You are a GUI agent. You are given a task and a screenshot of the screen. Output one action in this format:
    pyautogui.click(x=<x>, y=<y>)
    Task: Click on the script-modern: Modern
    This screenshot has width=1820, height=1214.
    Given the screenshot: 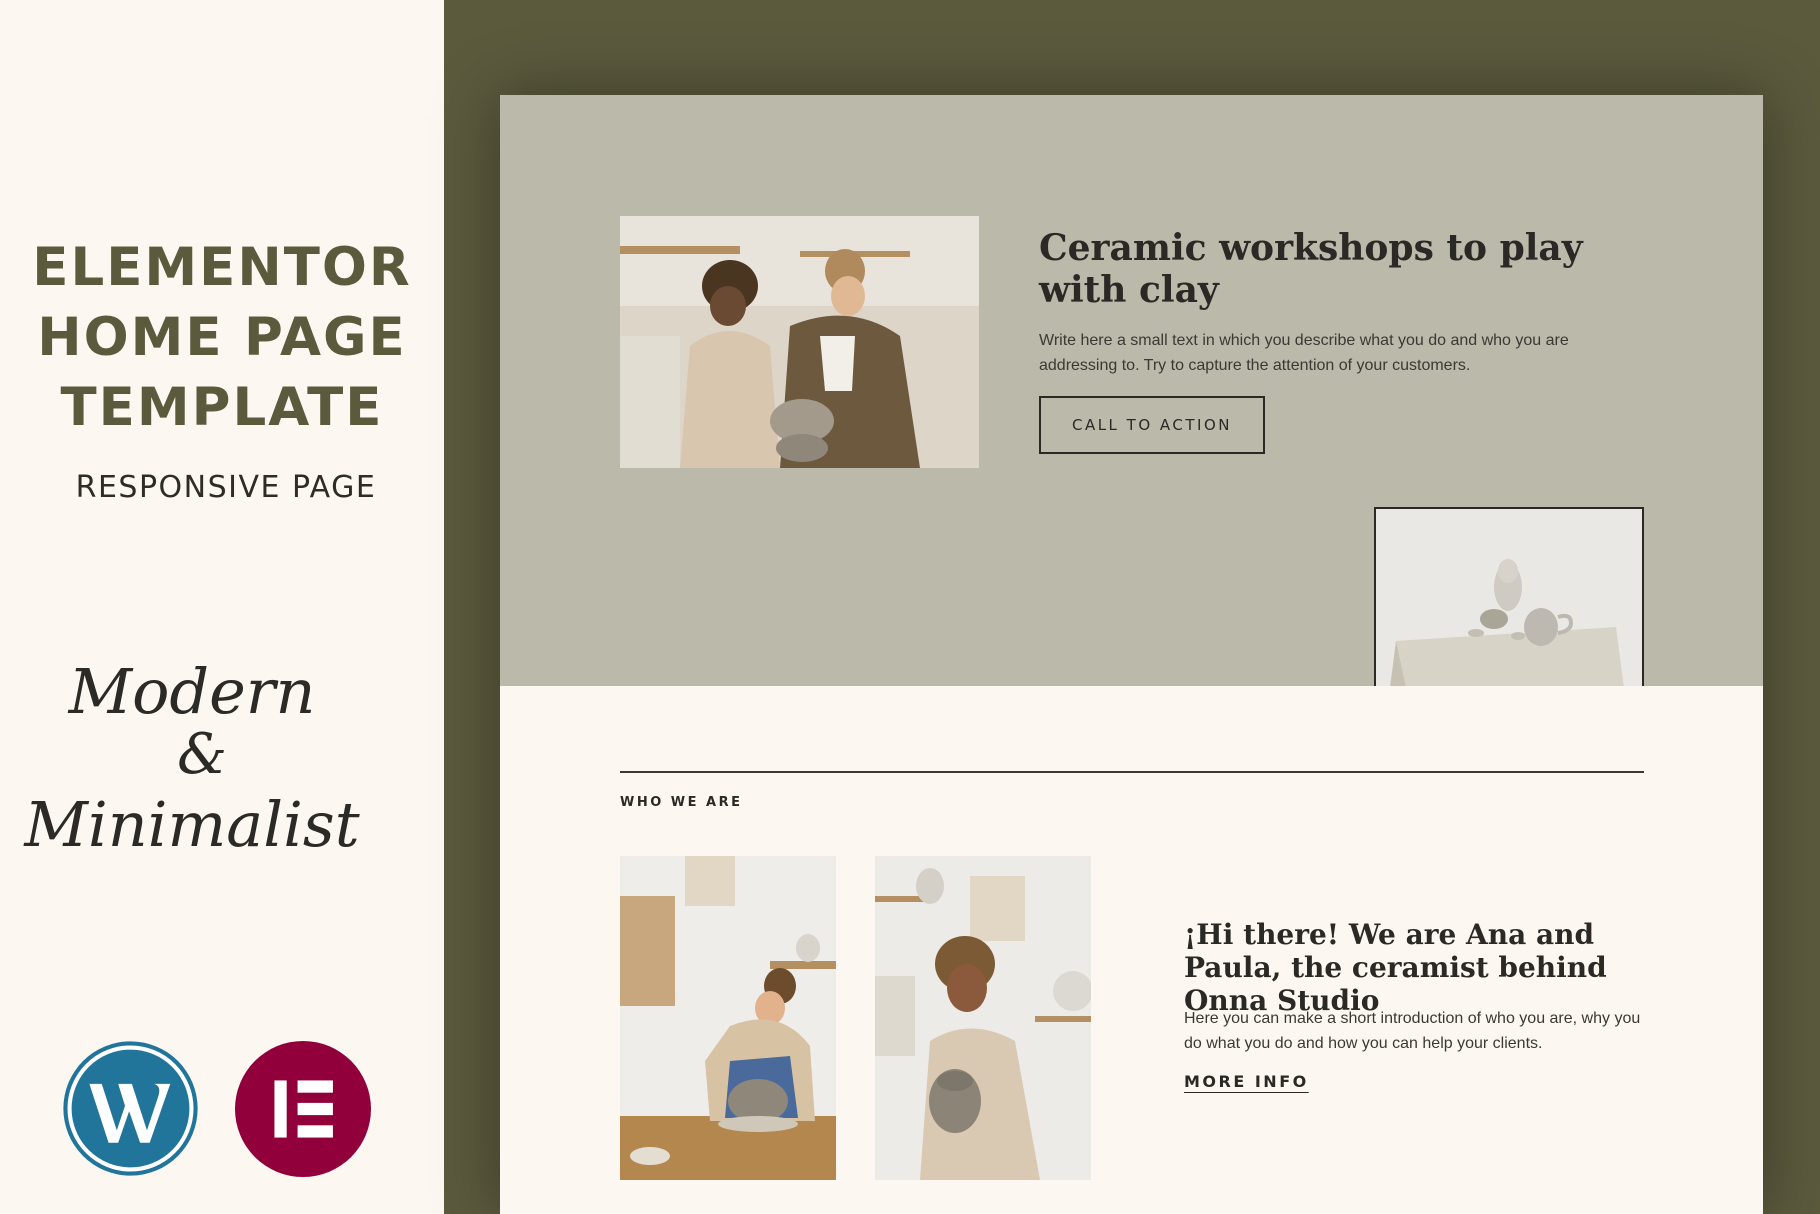 What is the action you would take?
    pyautogui.click(x=192, y=691)
    